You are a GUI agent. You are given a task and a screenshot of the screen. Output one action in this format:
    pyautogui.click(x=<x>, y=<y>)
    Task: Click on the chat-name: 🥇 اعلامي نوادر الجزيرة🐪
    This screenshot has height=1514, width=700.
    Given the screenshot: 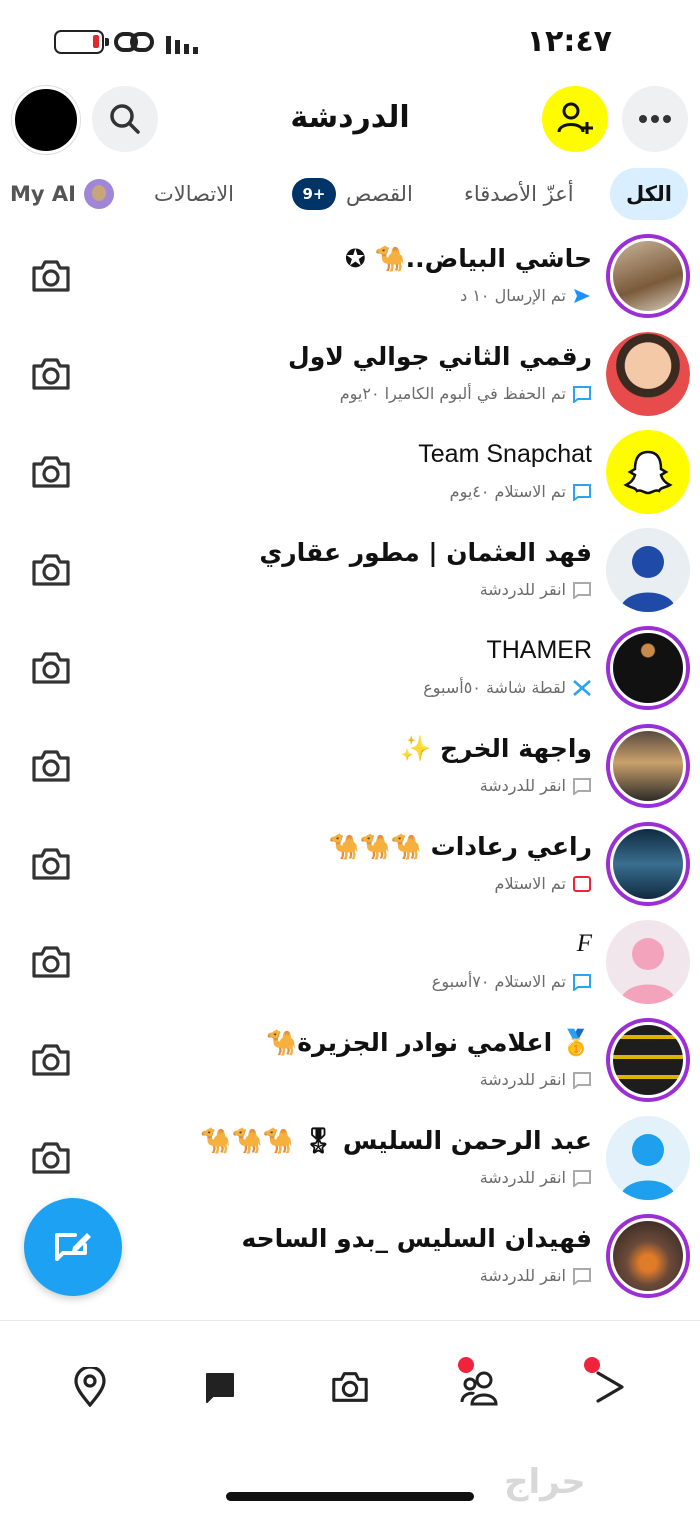 What is the action you would take?
    pyautogui.click(x=429, y=1042)
    